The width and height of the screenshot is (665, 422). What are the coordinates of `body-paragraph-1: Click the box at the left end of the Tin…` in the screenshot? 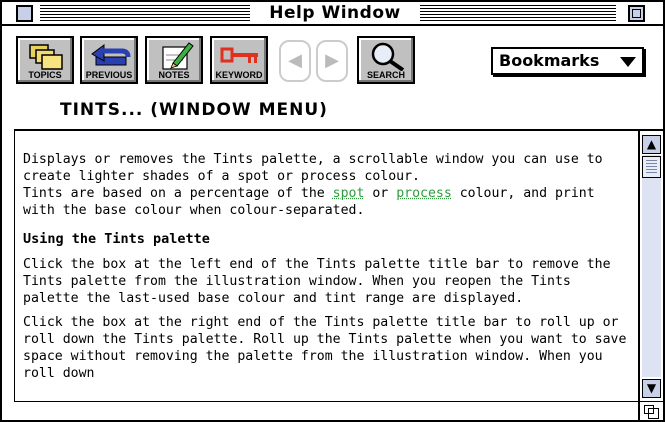 It's located at (317, 281).